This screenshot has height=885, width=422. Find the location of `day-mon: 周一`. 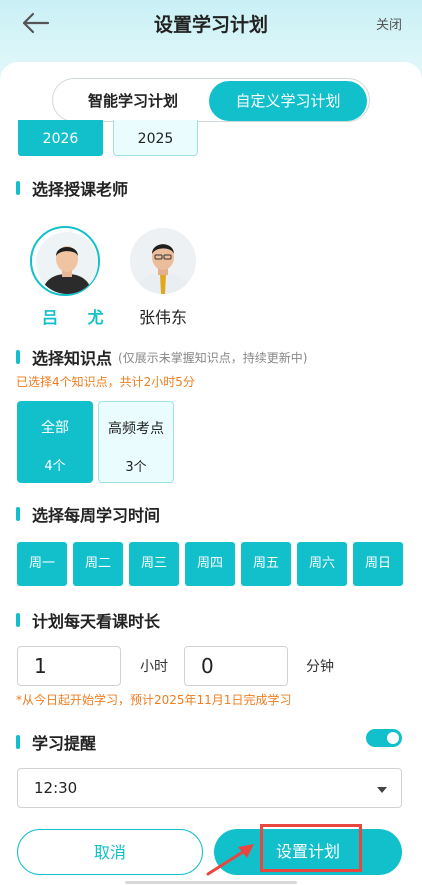

day-mon: 周一 is located at coordinates (42, 564).